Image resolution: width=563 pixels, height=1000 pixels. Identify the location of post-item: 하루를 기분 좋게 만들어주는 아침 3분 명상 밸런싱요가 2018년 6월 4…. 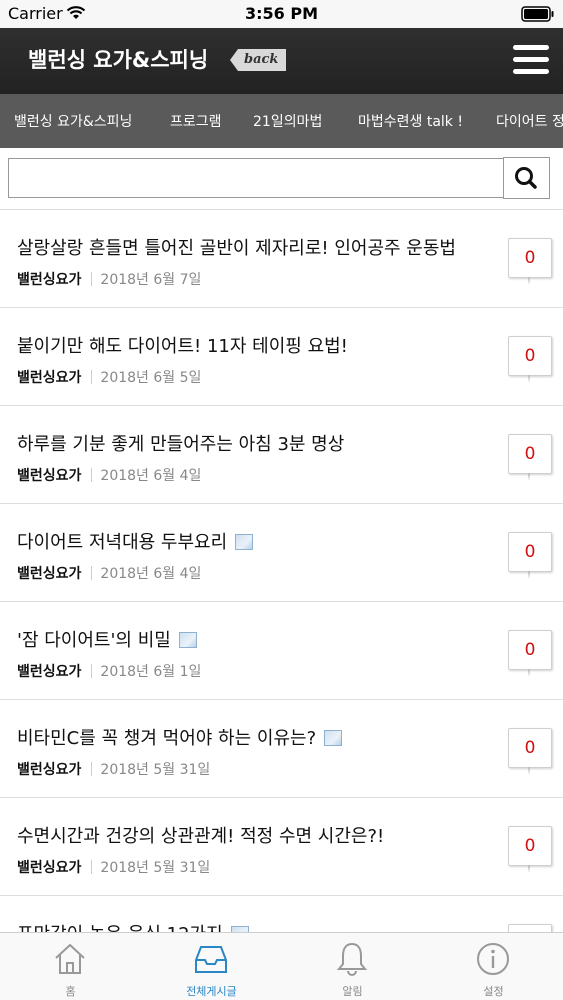
(281, 455).